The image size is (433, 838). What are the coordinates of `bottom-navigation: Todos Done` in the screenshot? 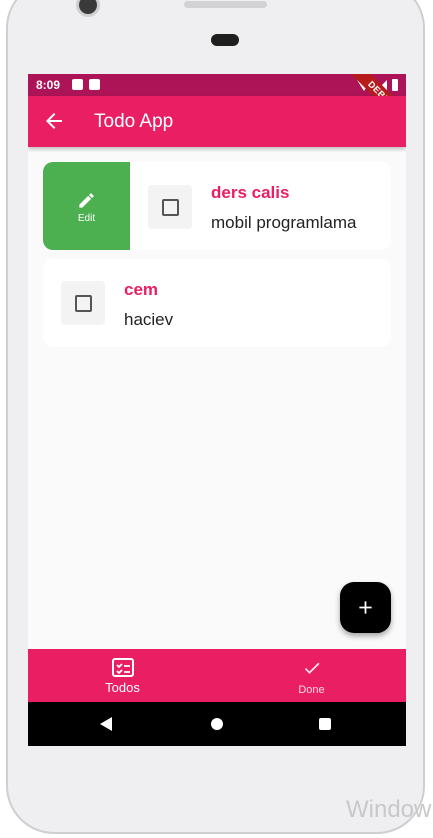 It's located at (217, 675).